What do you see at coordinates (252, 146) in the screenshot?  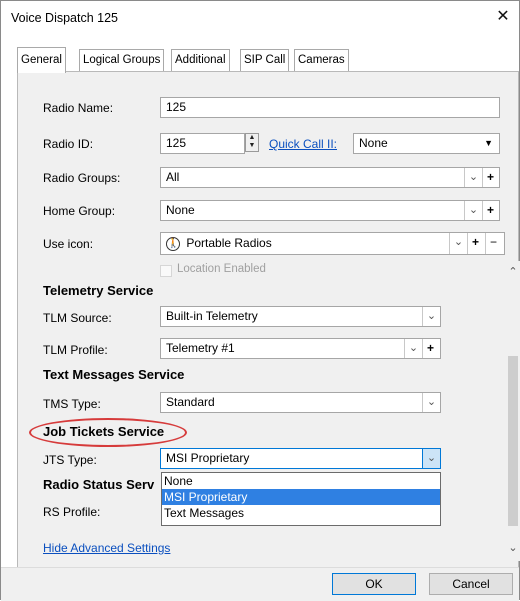 I see `spin-down-icon: ▼` at bounding box center [252, 146].